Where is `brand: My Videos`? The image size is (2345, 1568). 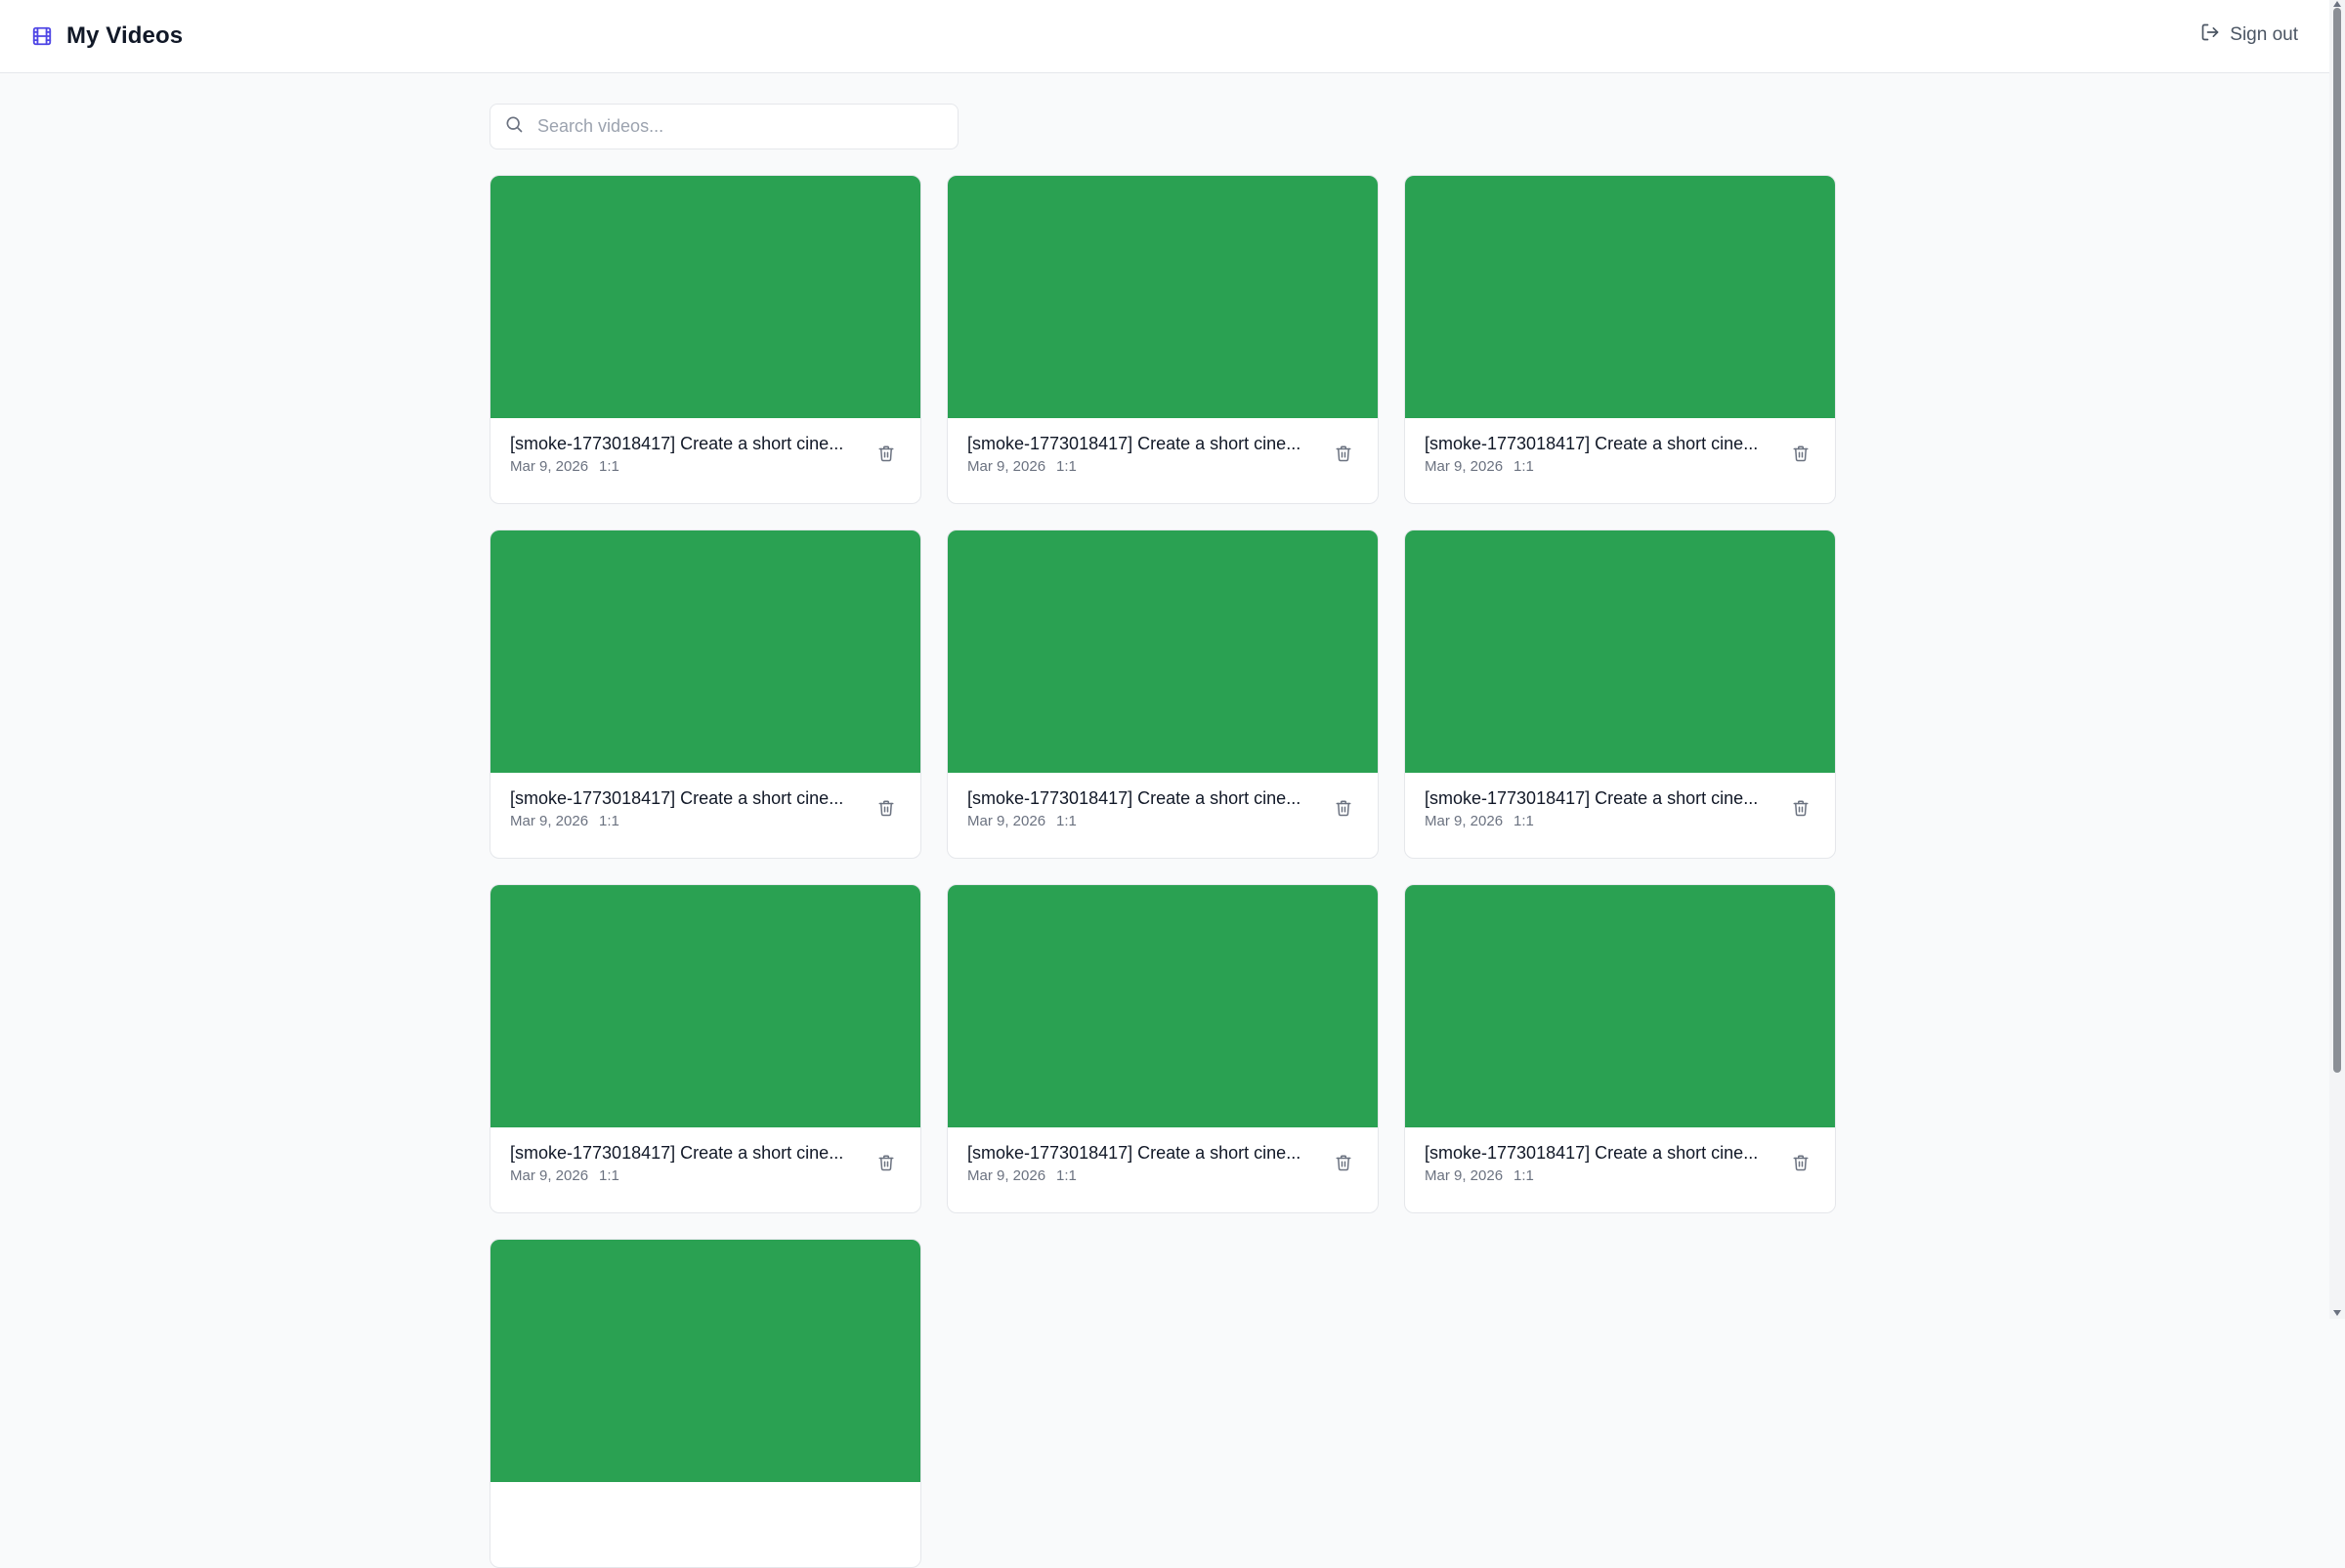
brand: My Videos is located at coordinates (107, 36).